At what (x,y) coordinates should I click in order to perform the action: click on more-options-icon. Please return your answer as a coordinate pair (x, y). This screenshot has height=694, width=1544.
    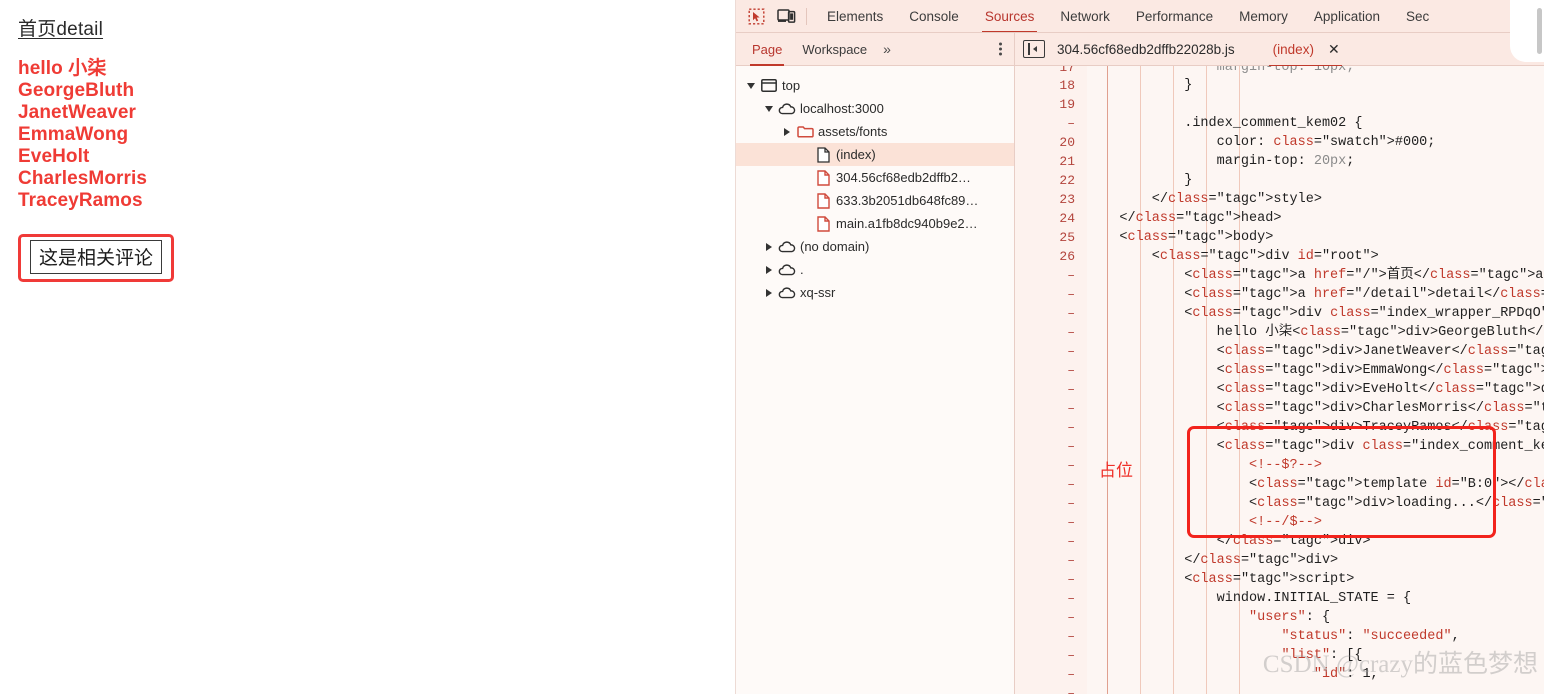
    Looking at the image, I should click on (1000, 49).